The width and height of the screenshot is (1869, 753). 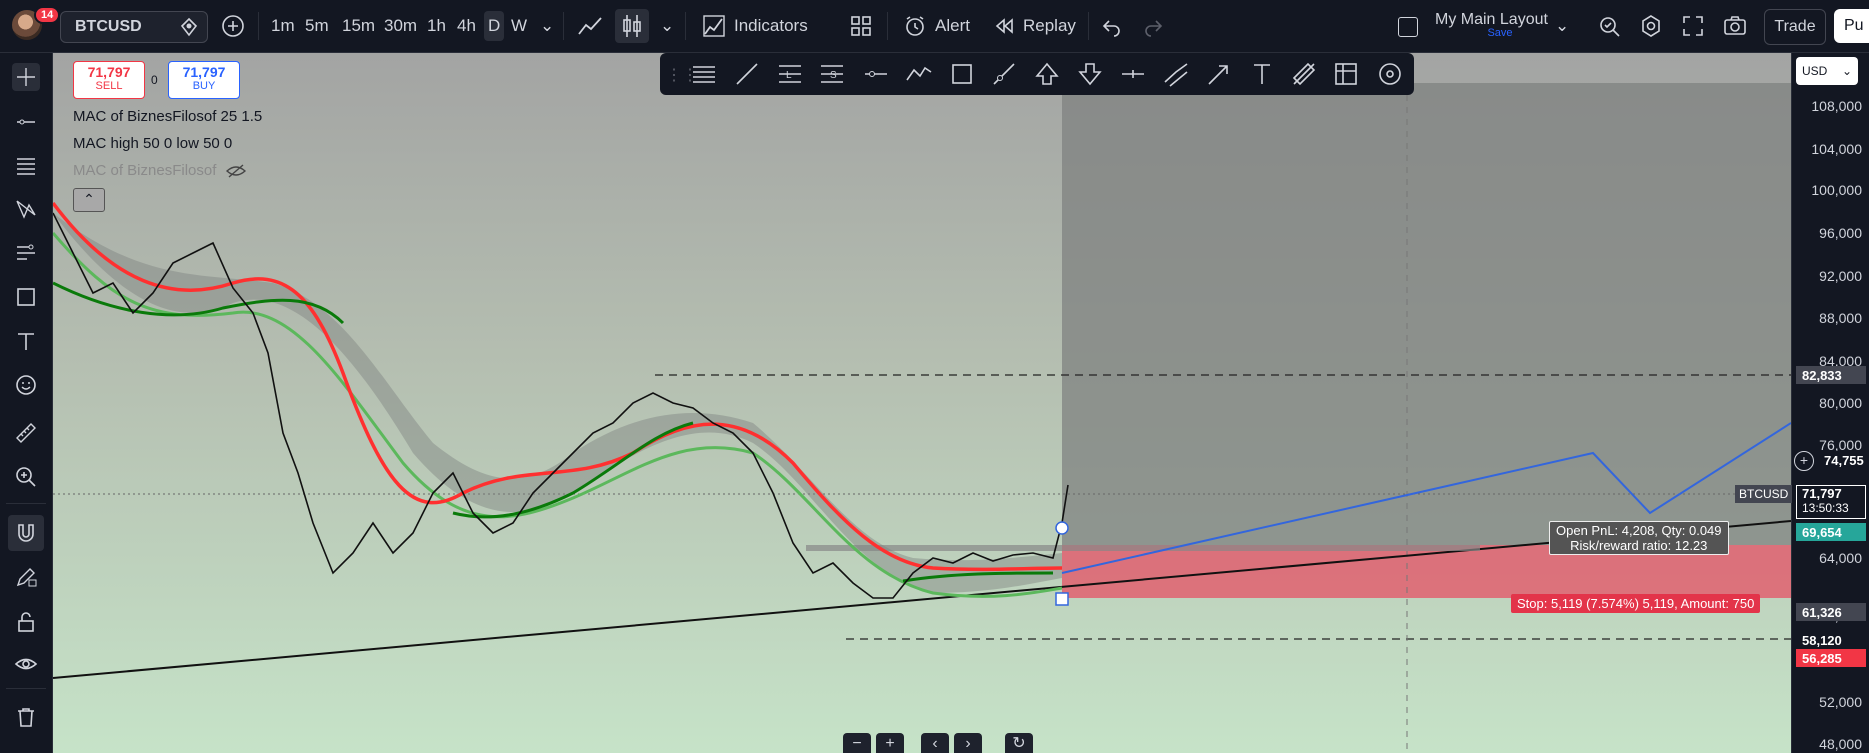 I want to click on trend-line-icon, so click(x=26, y=122).